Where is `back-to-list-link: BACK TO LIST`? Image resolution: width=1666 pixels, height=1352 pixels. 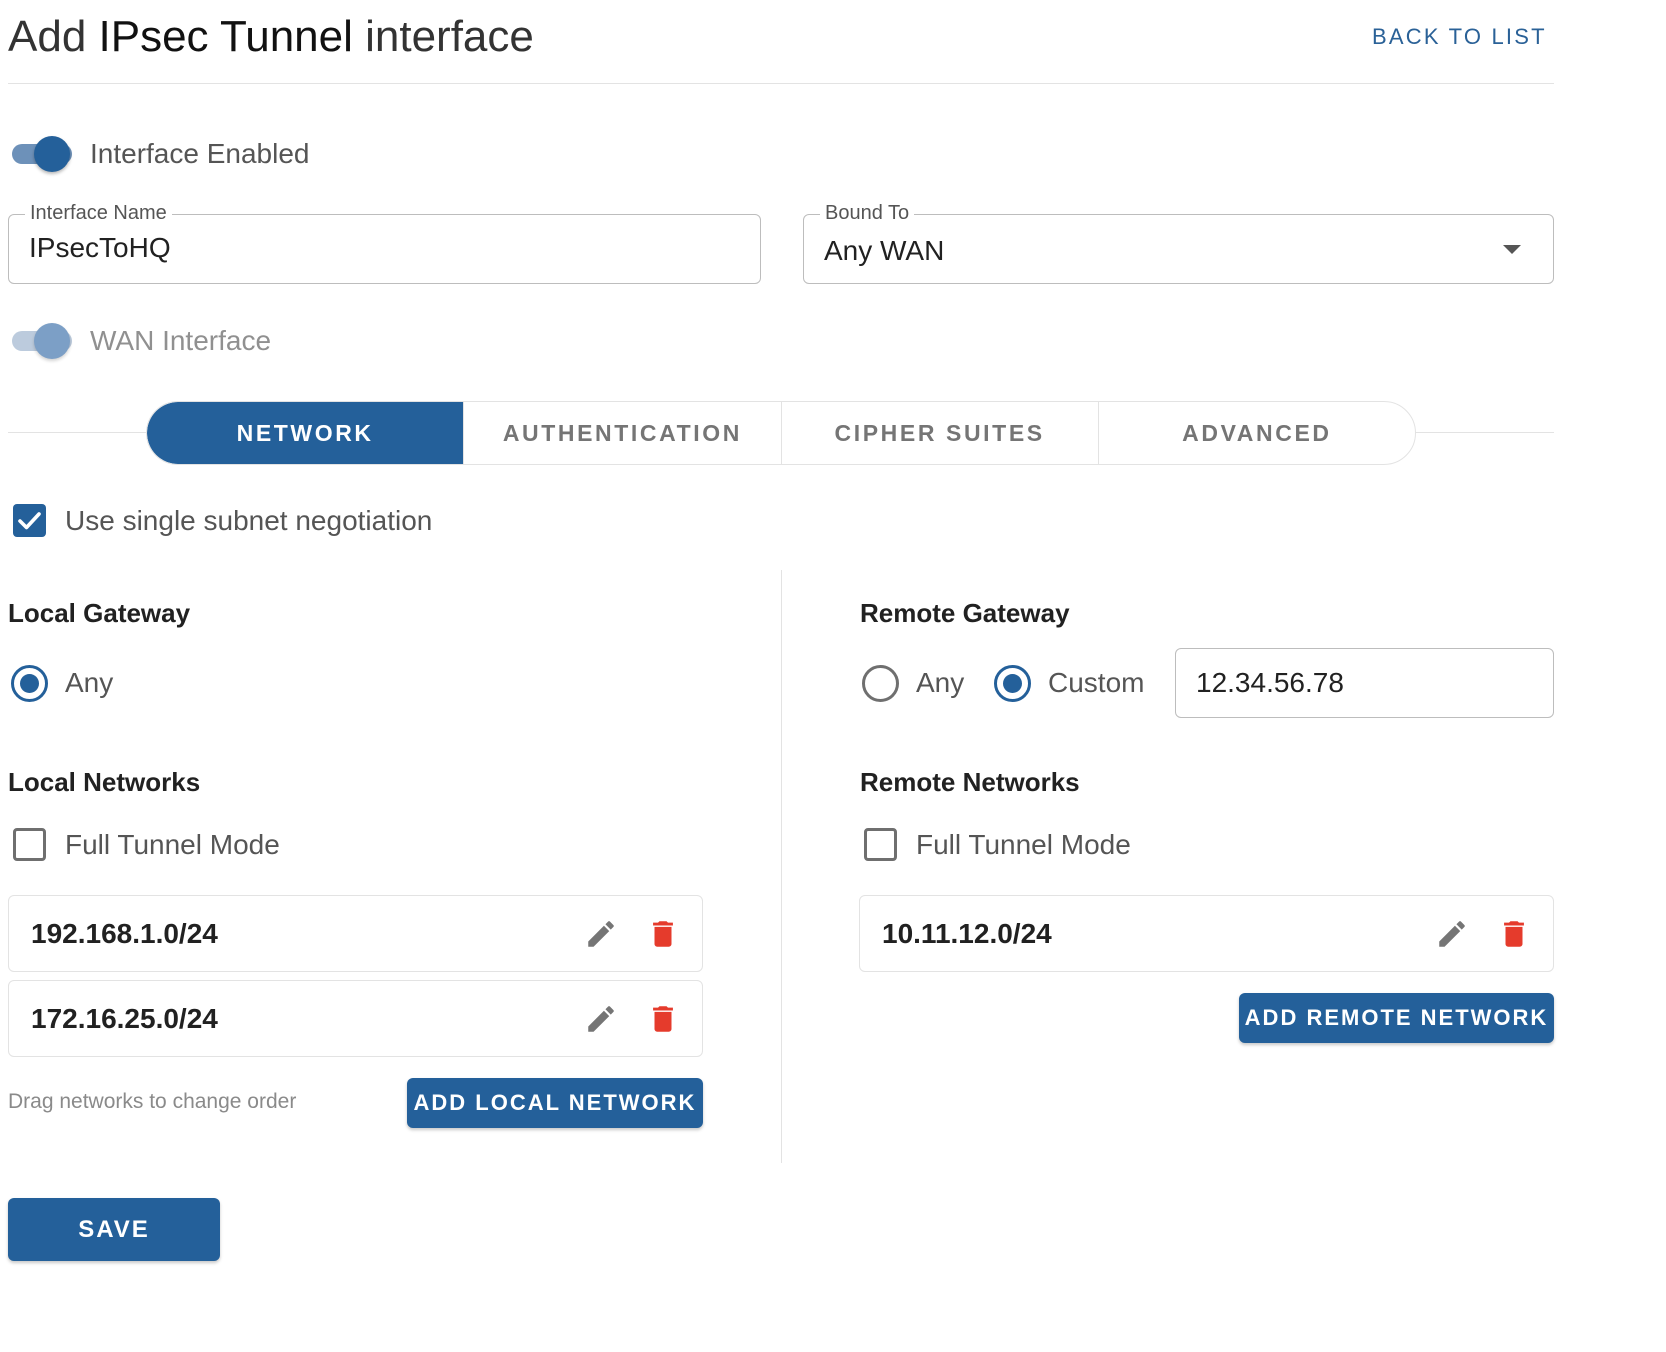
back-to-list-link: BACK TO LIST is located at coordinates (1459, 37).